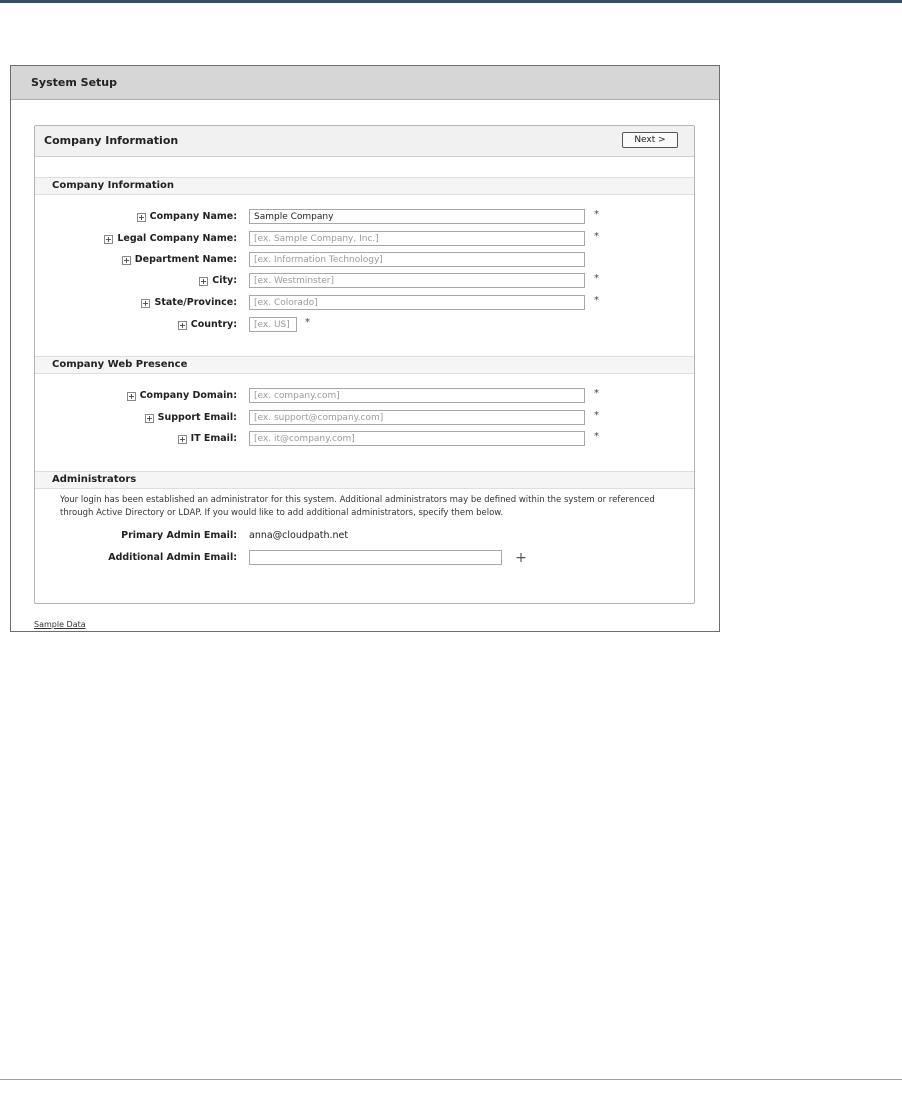  Describe the element at coordinates (417, 216) in the screenshot. I see `company-name-input` at that location.